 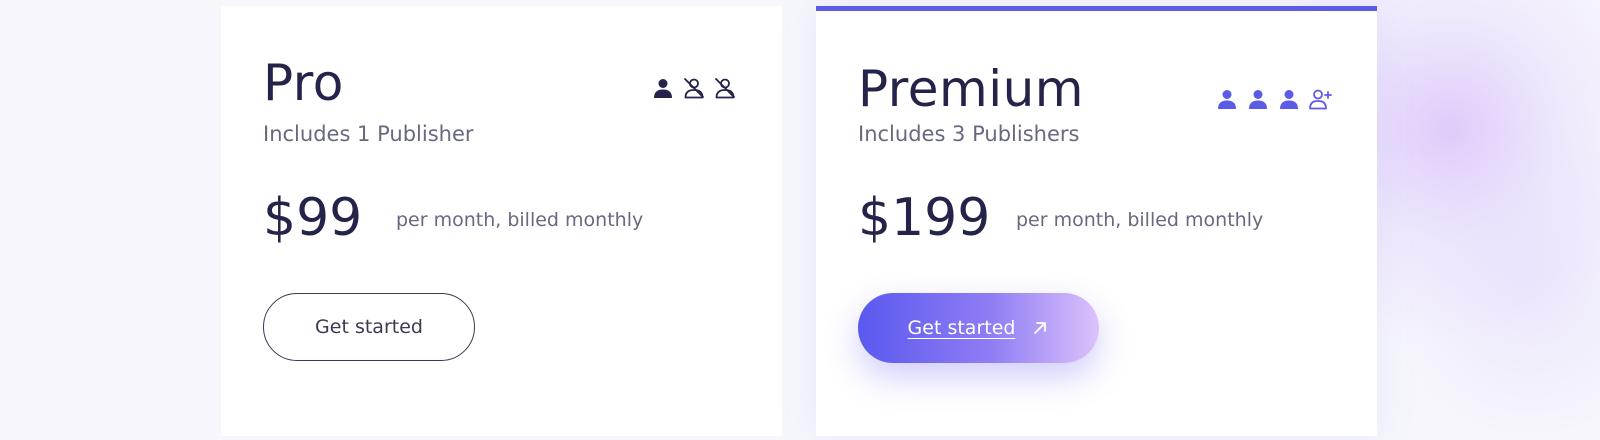 What do you see at coordinates (313, 218) in the screenshot?
I see `plan-price: $99` at bounding box center [313, 218].